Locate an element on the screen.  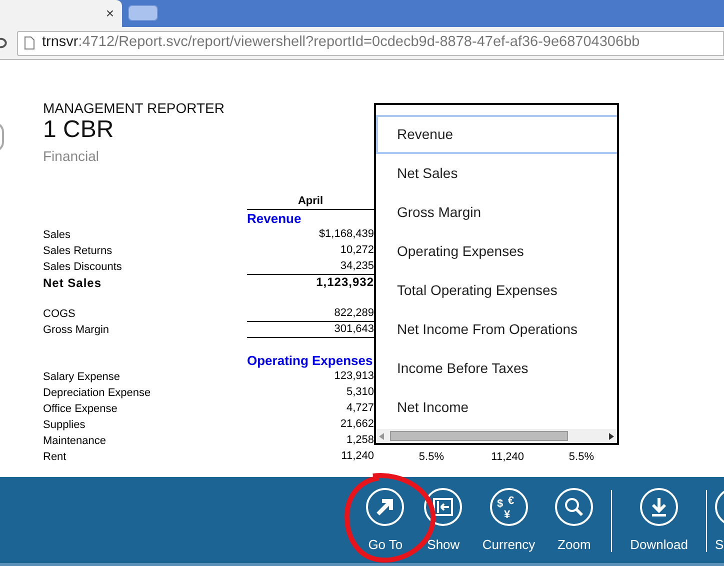
row-value: 5,310 is located at coordinates (360, 392).